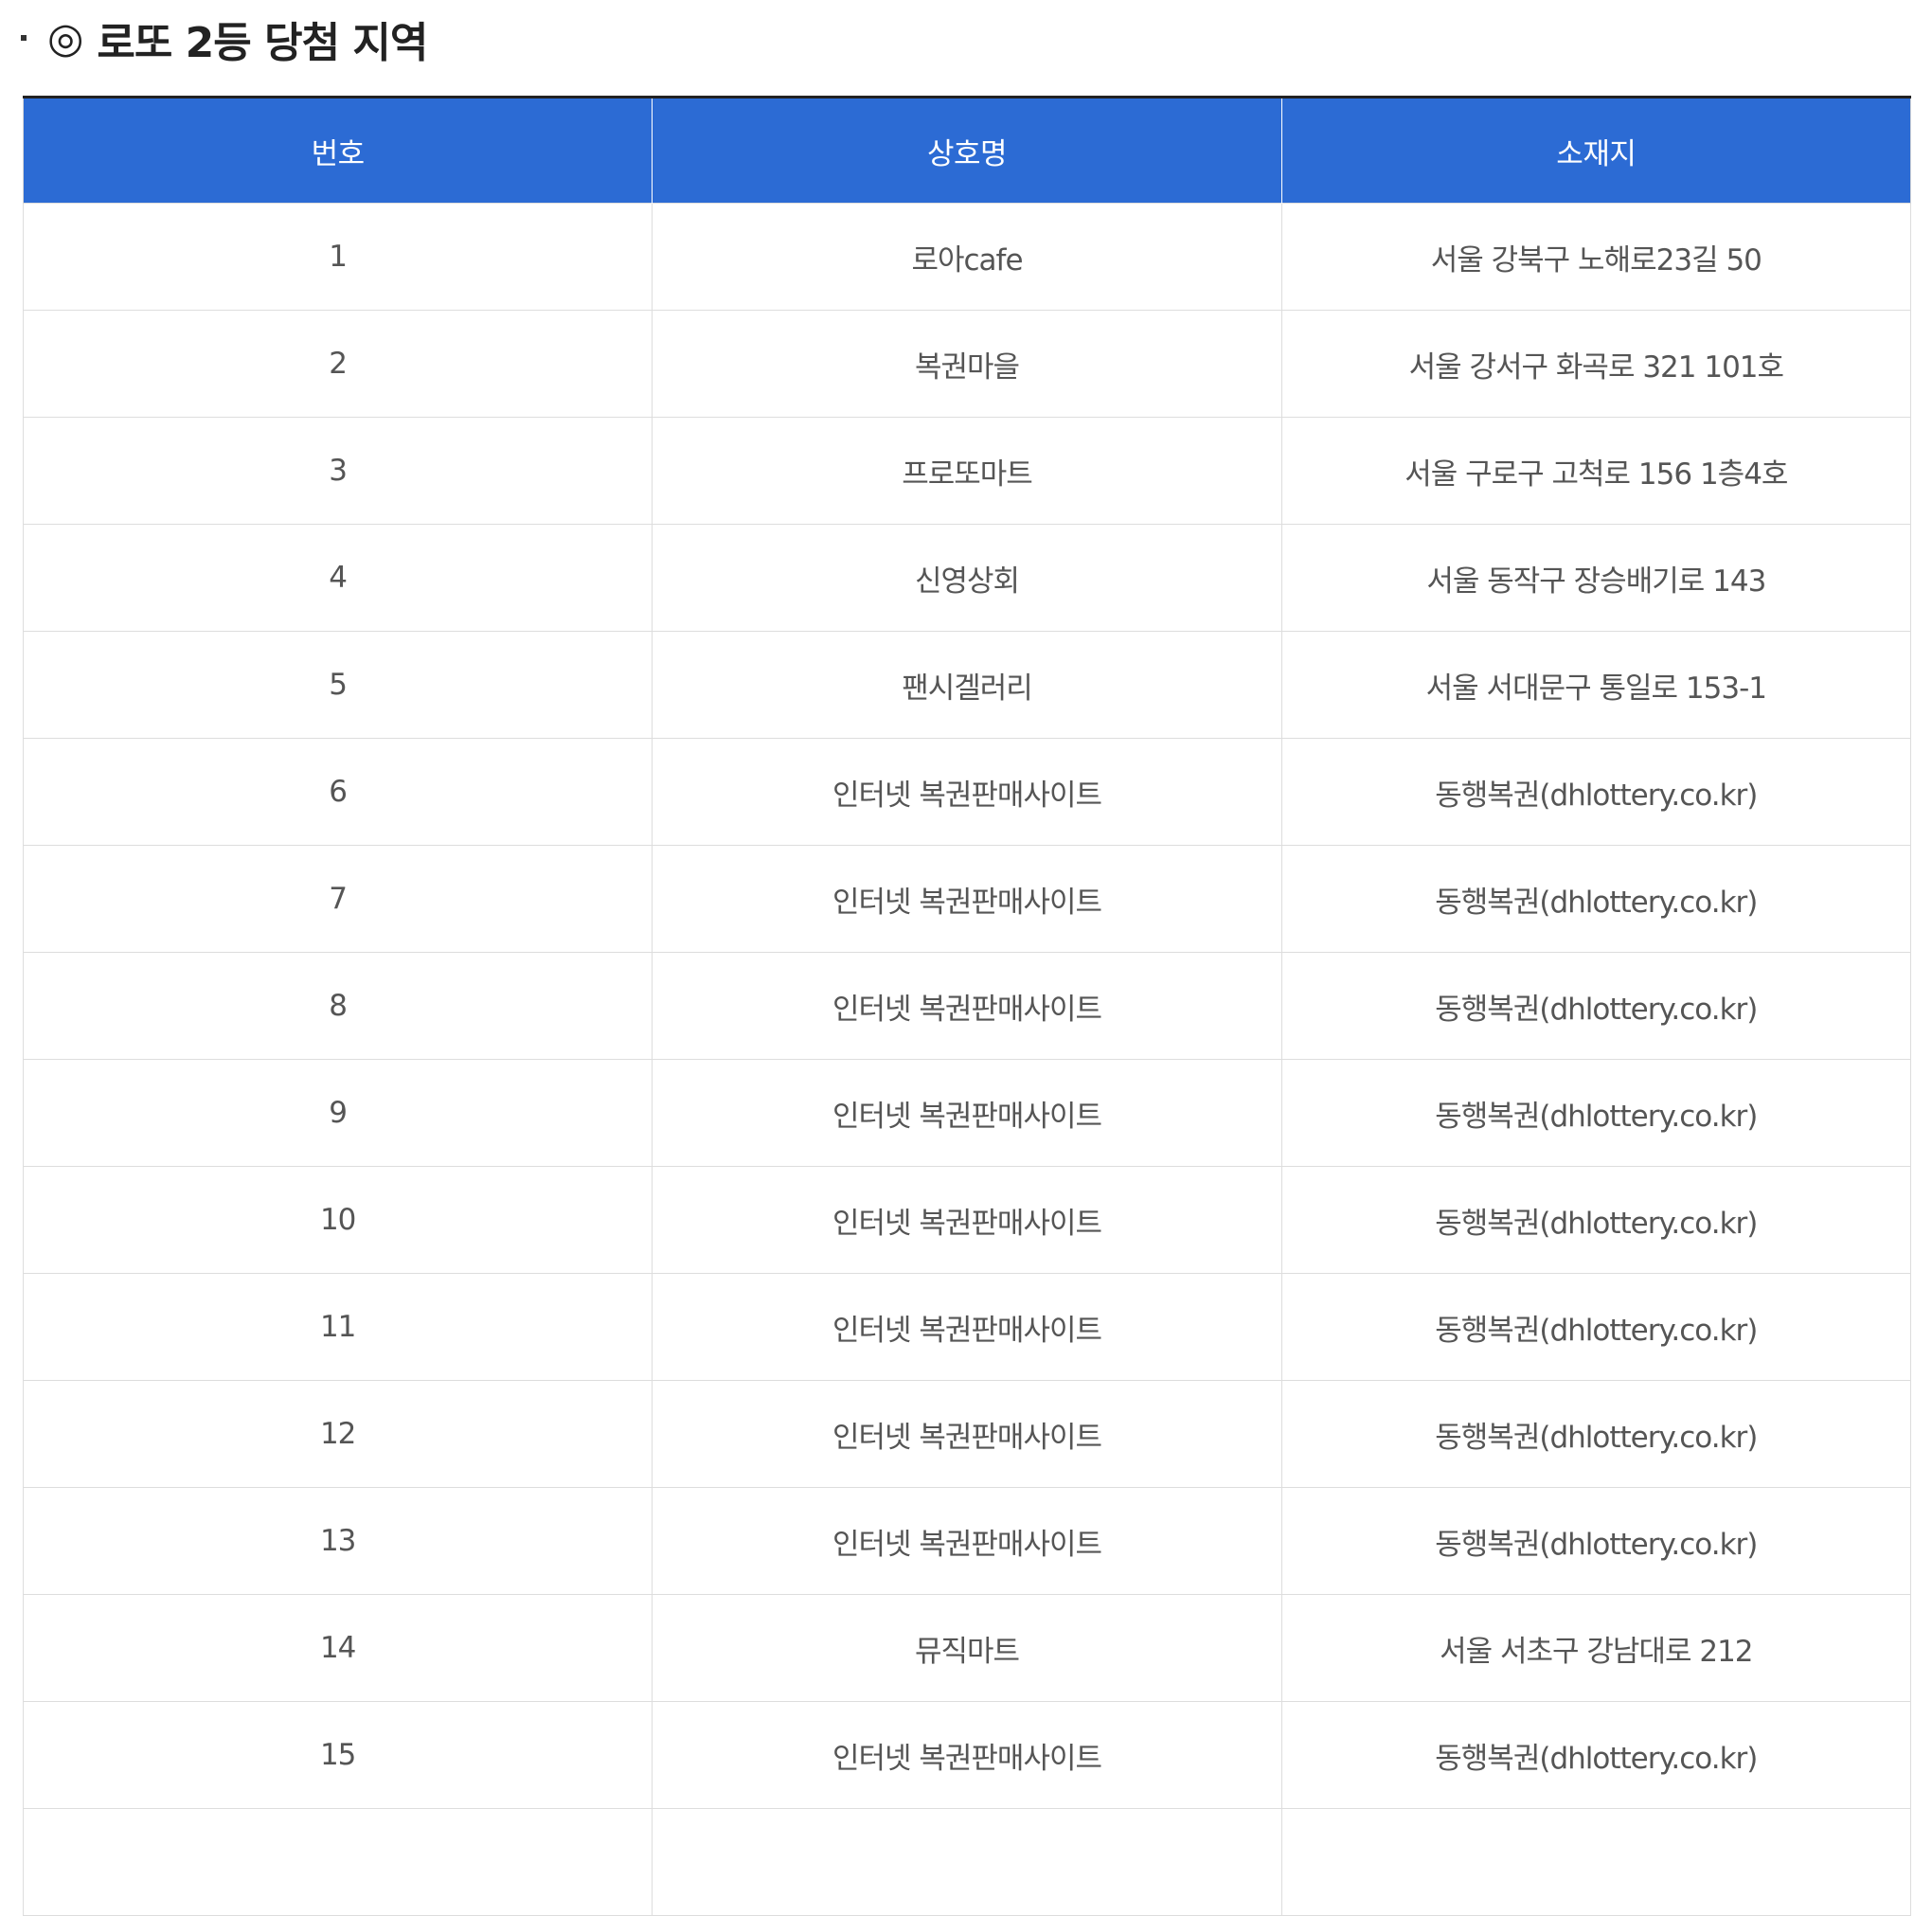  I want to click on cell-number: 14, so click(337, 1648).